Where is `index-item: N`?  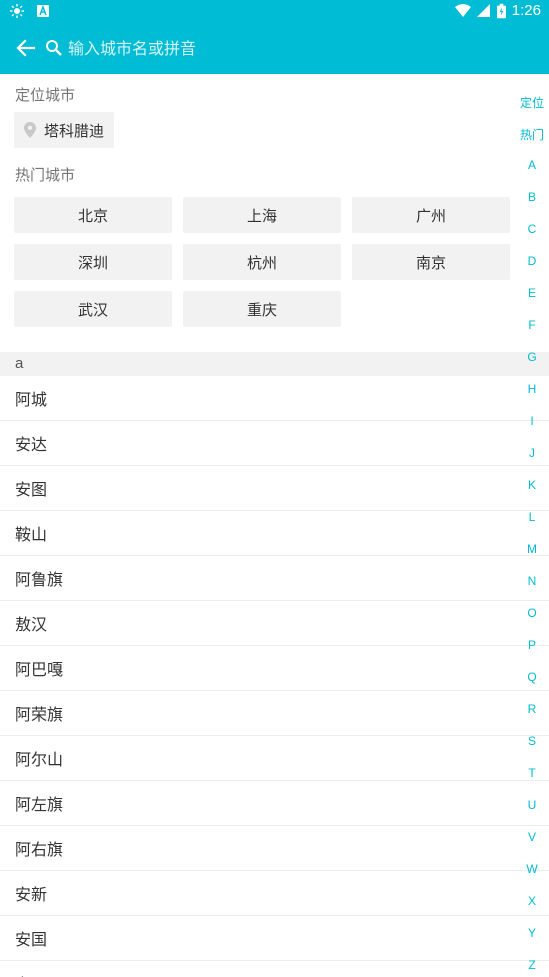 index-item: N is located at coordinates (532, 581).